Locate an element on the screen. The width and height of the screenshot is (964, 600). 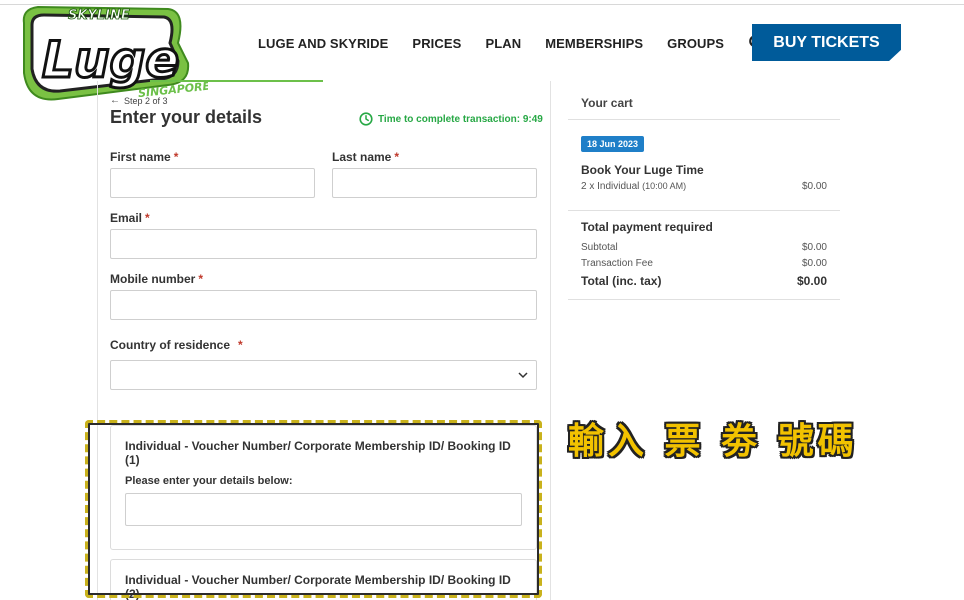
nav-luge-and-skyride: LUGE AND SKYRIDE is located at coordinates (323, 43).